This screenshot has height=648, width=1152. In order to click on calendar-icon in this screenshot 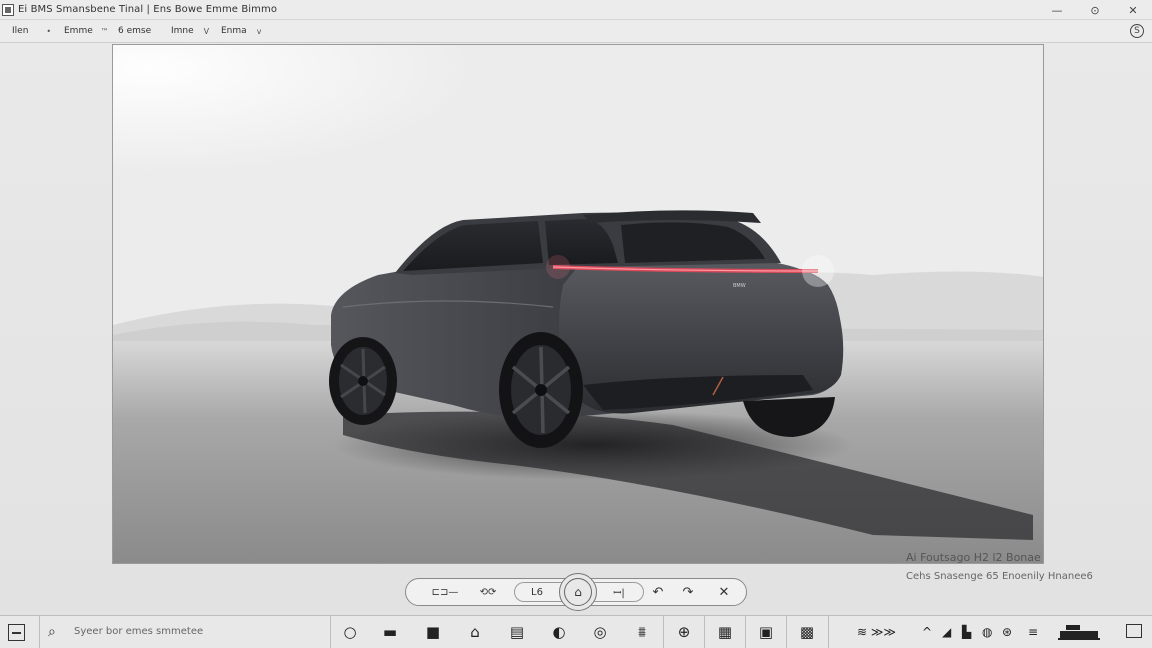, I will do `click(1079, 632)`.